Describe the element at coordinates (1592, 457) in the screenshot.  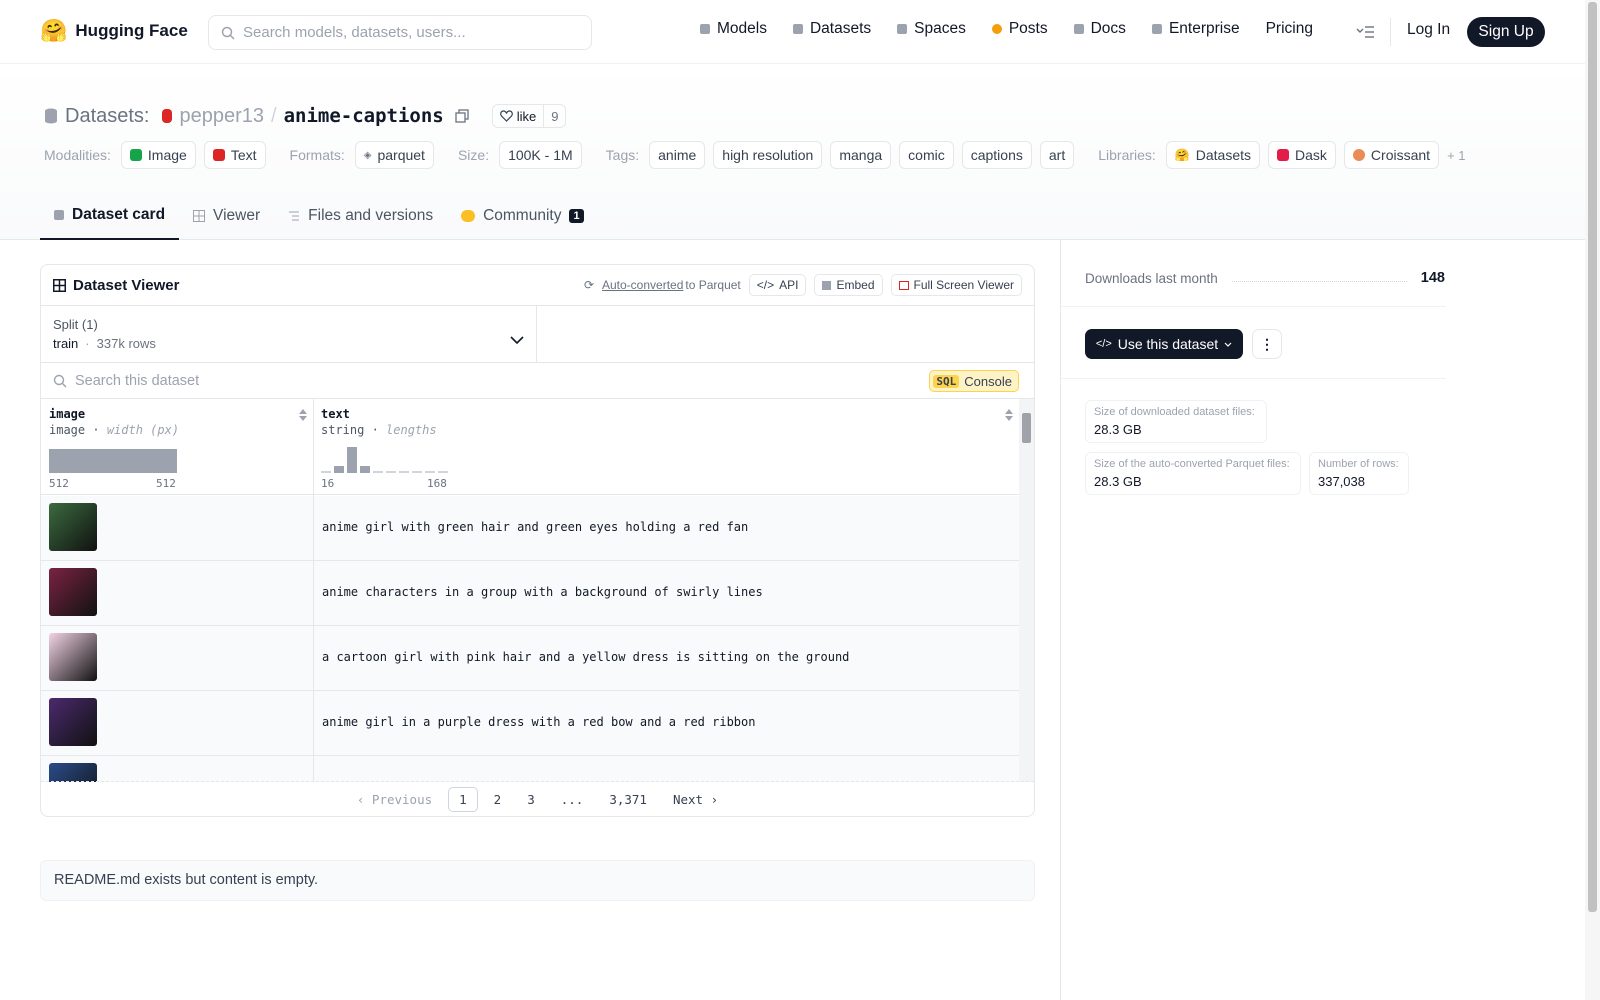
I see `page-scrollbar-thumb` at that location.